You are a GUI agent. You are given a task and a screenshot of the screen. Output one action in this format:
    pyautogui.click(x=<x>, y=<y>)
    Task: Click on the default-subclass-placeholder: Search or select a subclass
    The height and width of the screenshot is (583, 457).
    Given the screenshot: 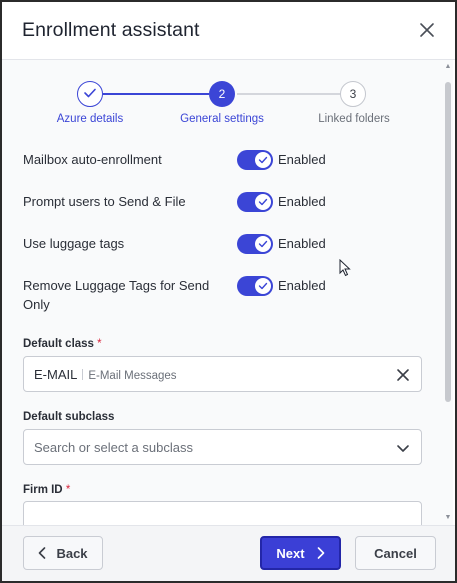 What is the action you would take?
    pyautogui.click(x=113, y=447)
    